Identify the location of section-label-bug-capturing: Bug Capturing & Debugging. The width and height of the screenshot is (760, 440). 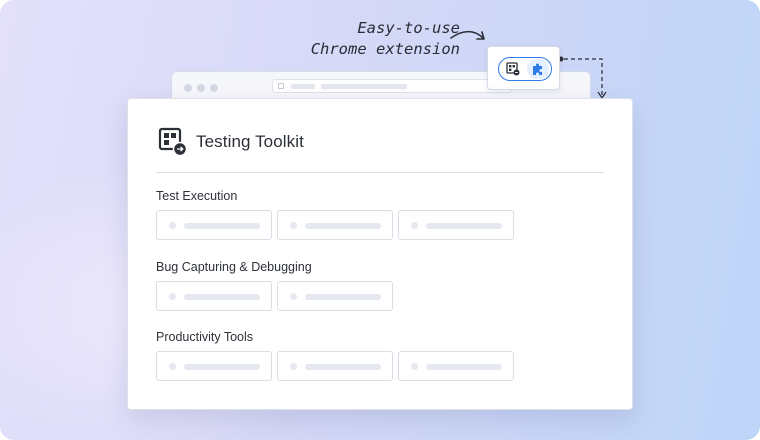
(234, 267).